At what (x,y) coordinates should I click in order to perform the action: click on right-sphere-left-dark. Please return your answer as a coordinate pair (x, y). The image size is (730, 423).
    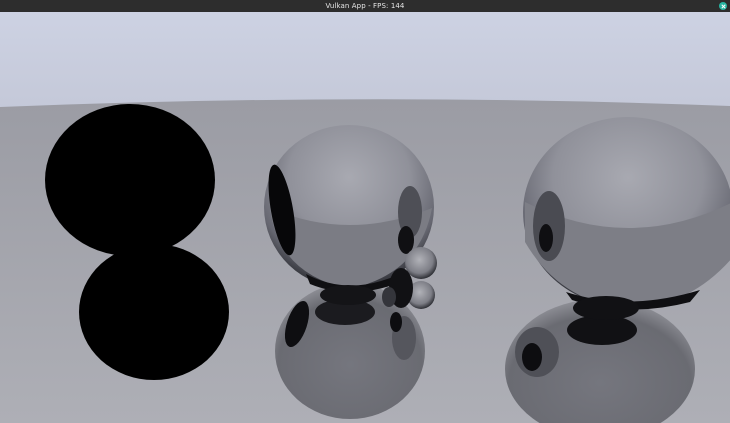
    Looking at the image, I should click on (546, 238).